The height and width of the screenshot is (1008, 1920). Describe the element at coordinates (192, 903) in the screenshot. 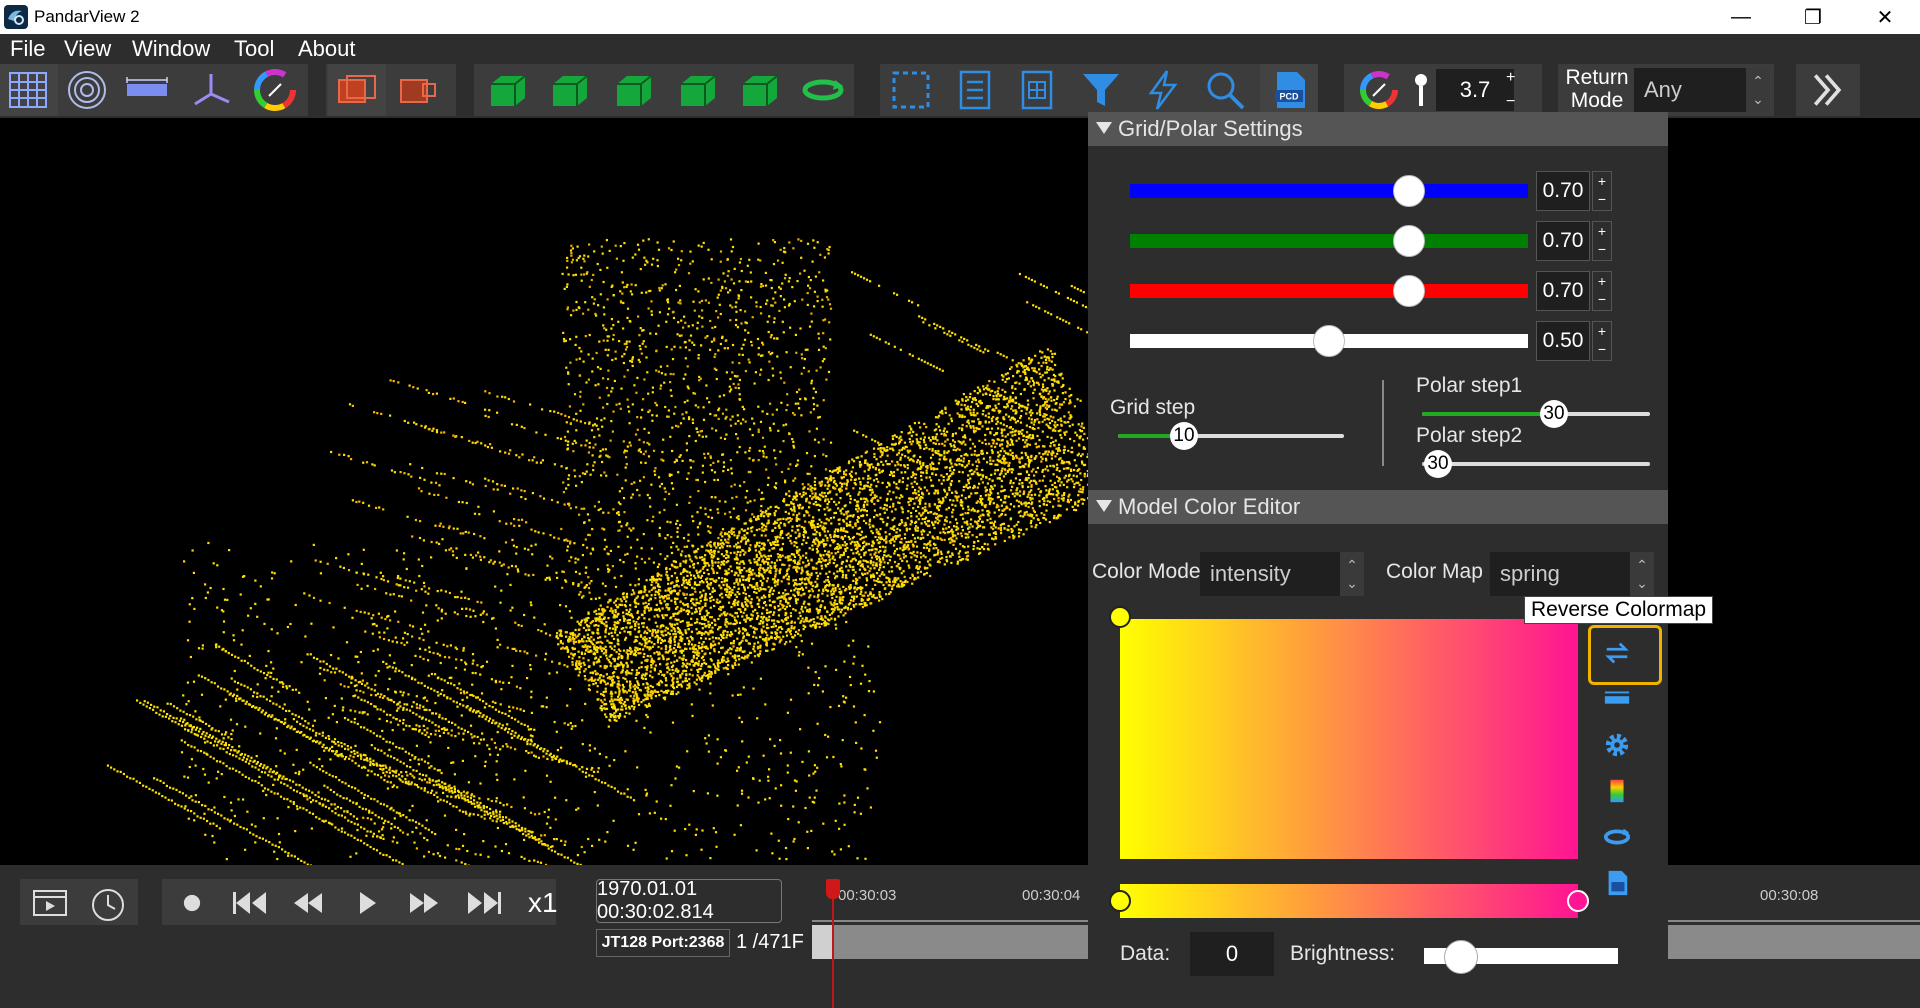

I see `record-button` at that location.